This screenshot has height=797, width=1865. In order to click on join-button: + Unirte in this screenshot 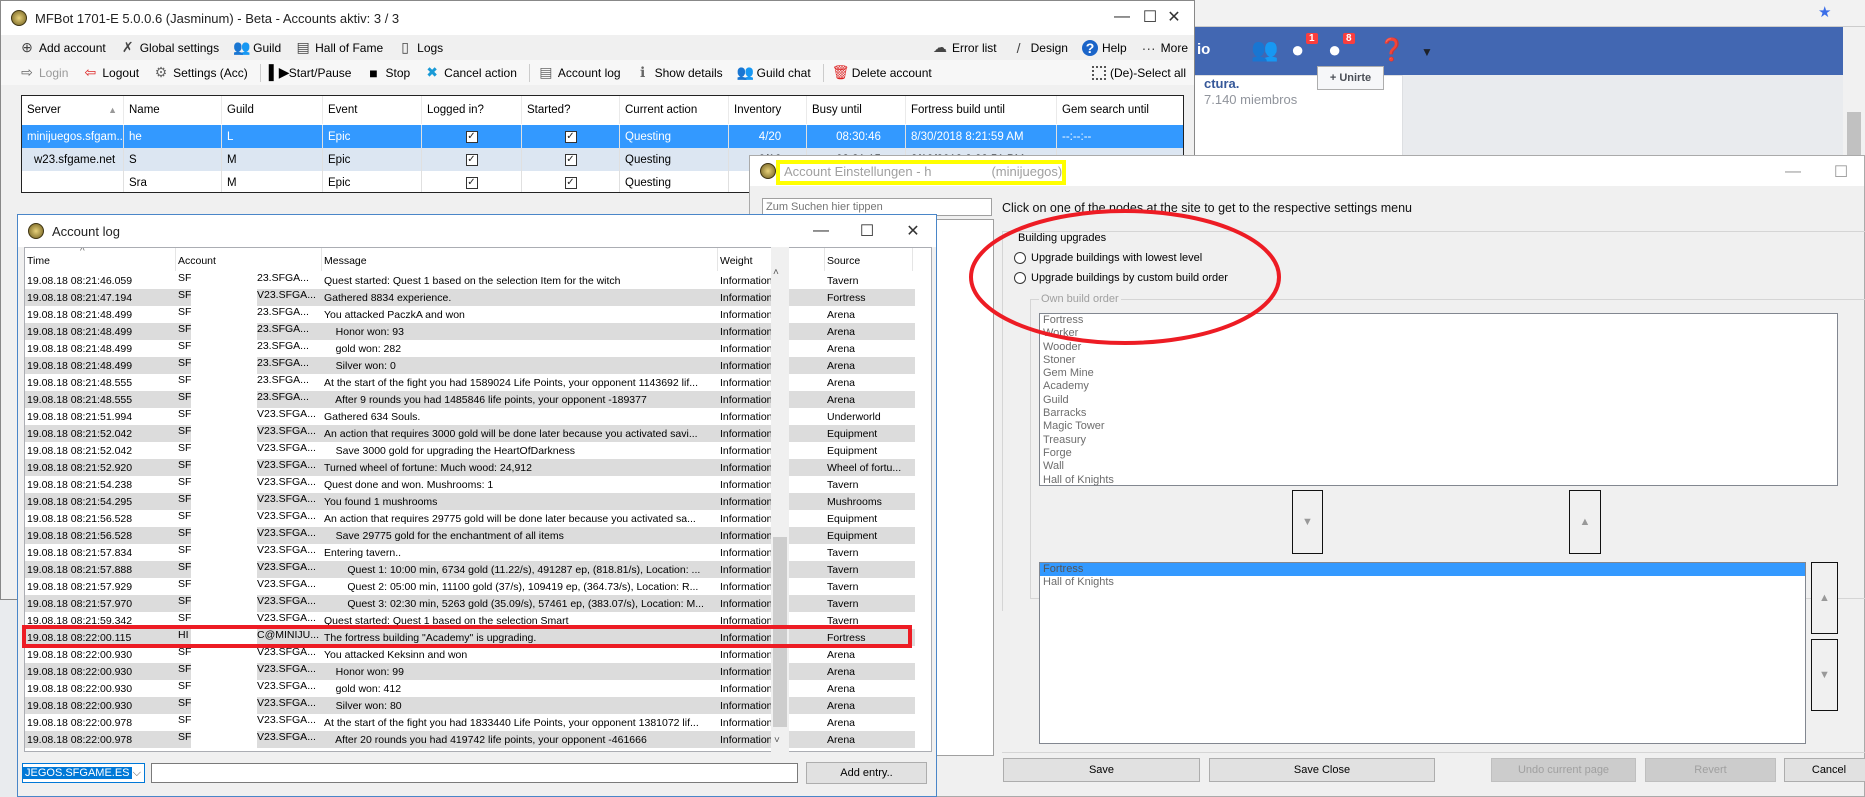, I will do `click(1350, 78)`.